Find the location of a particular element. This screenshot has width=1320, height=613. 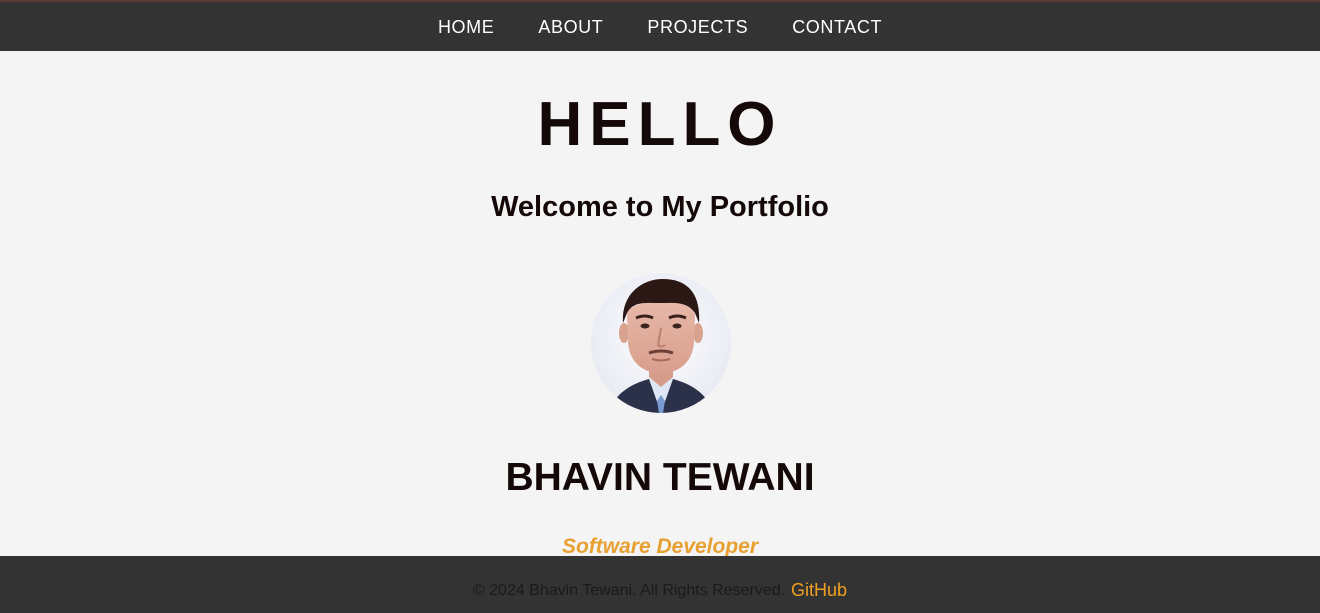

profile-photo-image is located at coordinates (661, 343).